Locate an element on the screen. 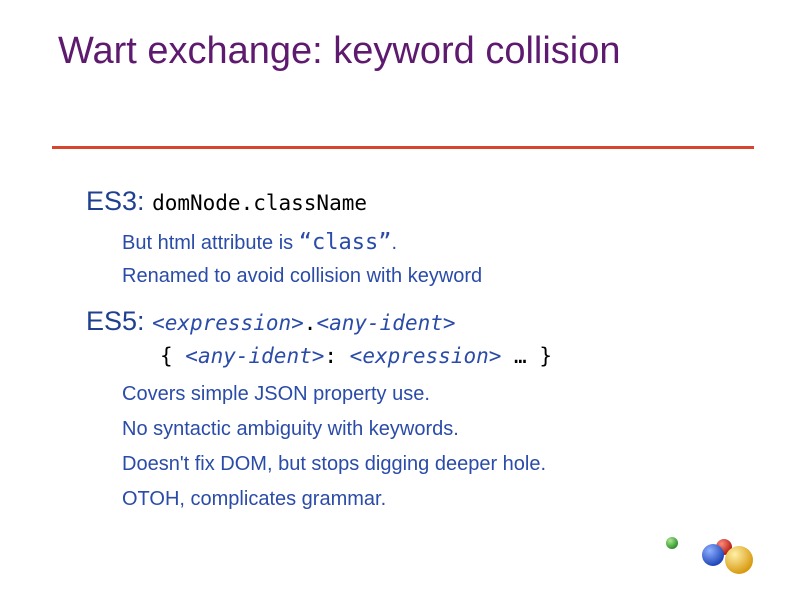 The width and height of the screenshot is (800, 600). logo-blue-ball is located at coordinates (713, 555).